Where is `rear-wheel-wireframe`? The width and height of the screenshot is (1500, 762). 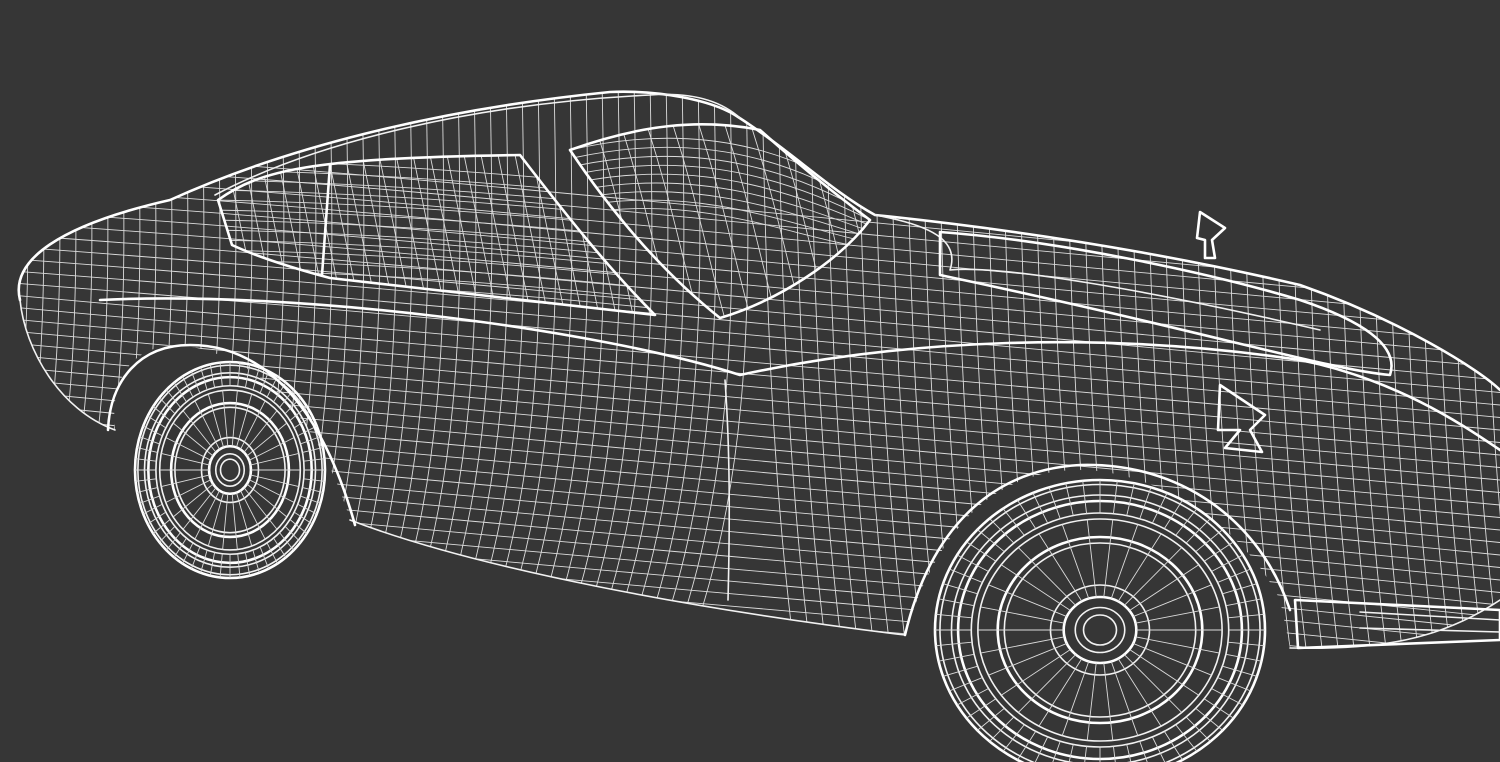
rear-wheel-wireframe is located at coordinates (230, 470).